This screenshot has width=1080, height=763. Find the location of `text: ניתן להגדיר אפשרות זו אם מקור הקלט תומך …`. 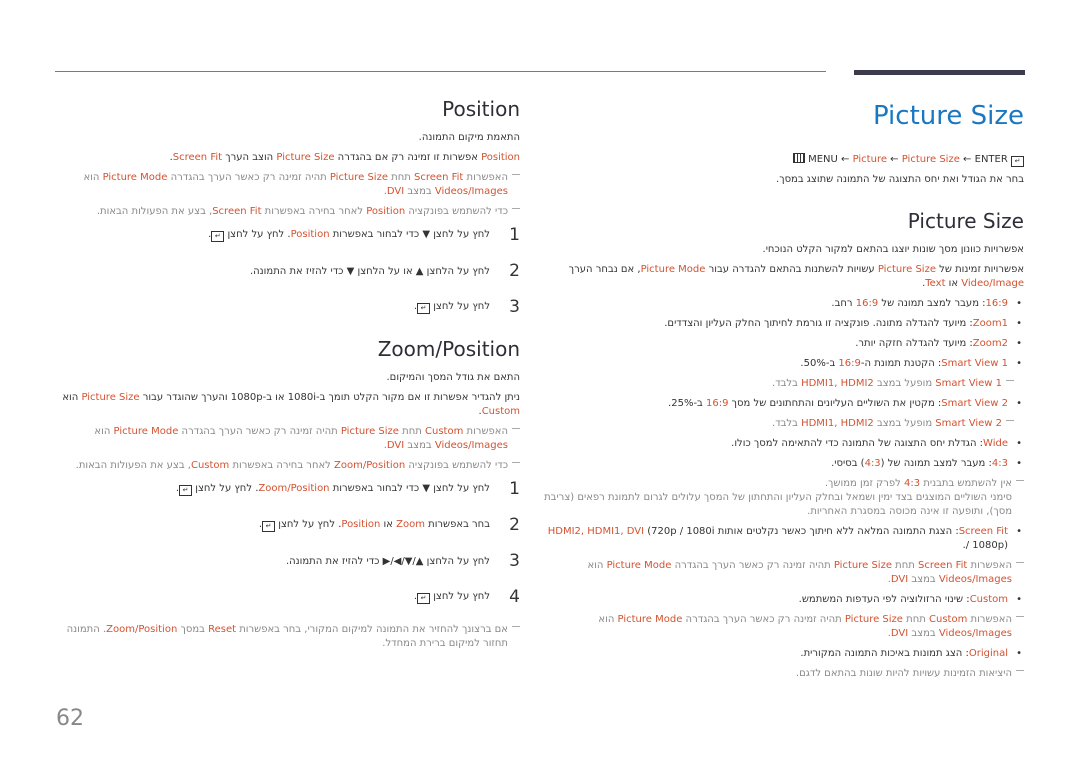

text: ניתן להגדיר אפשרות זו אם מקור הקלט תומך … is located at coordinates (329, 397).